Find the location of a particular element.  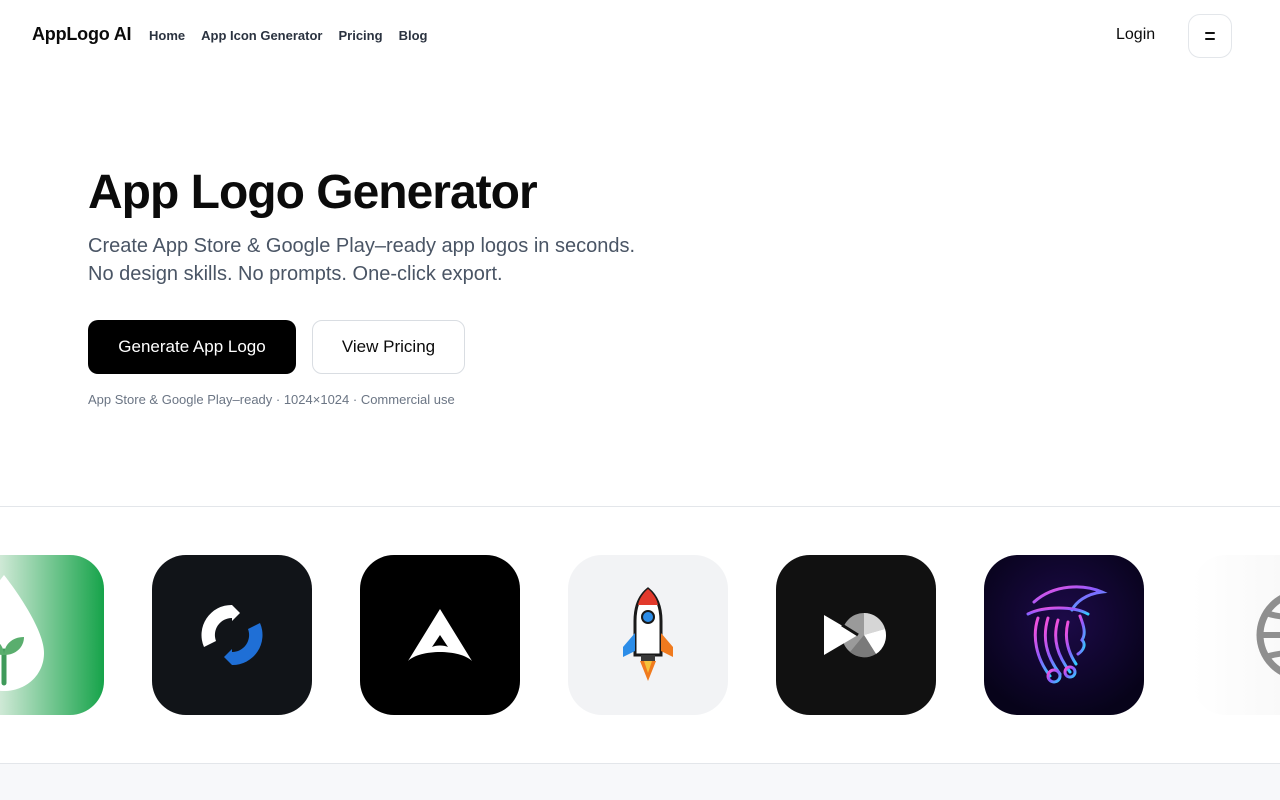

logo-tile-circular-arrows is located at coordinates (232, 635).